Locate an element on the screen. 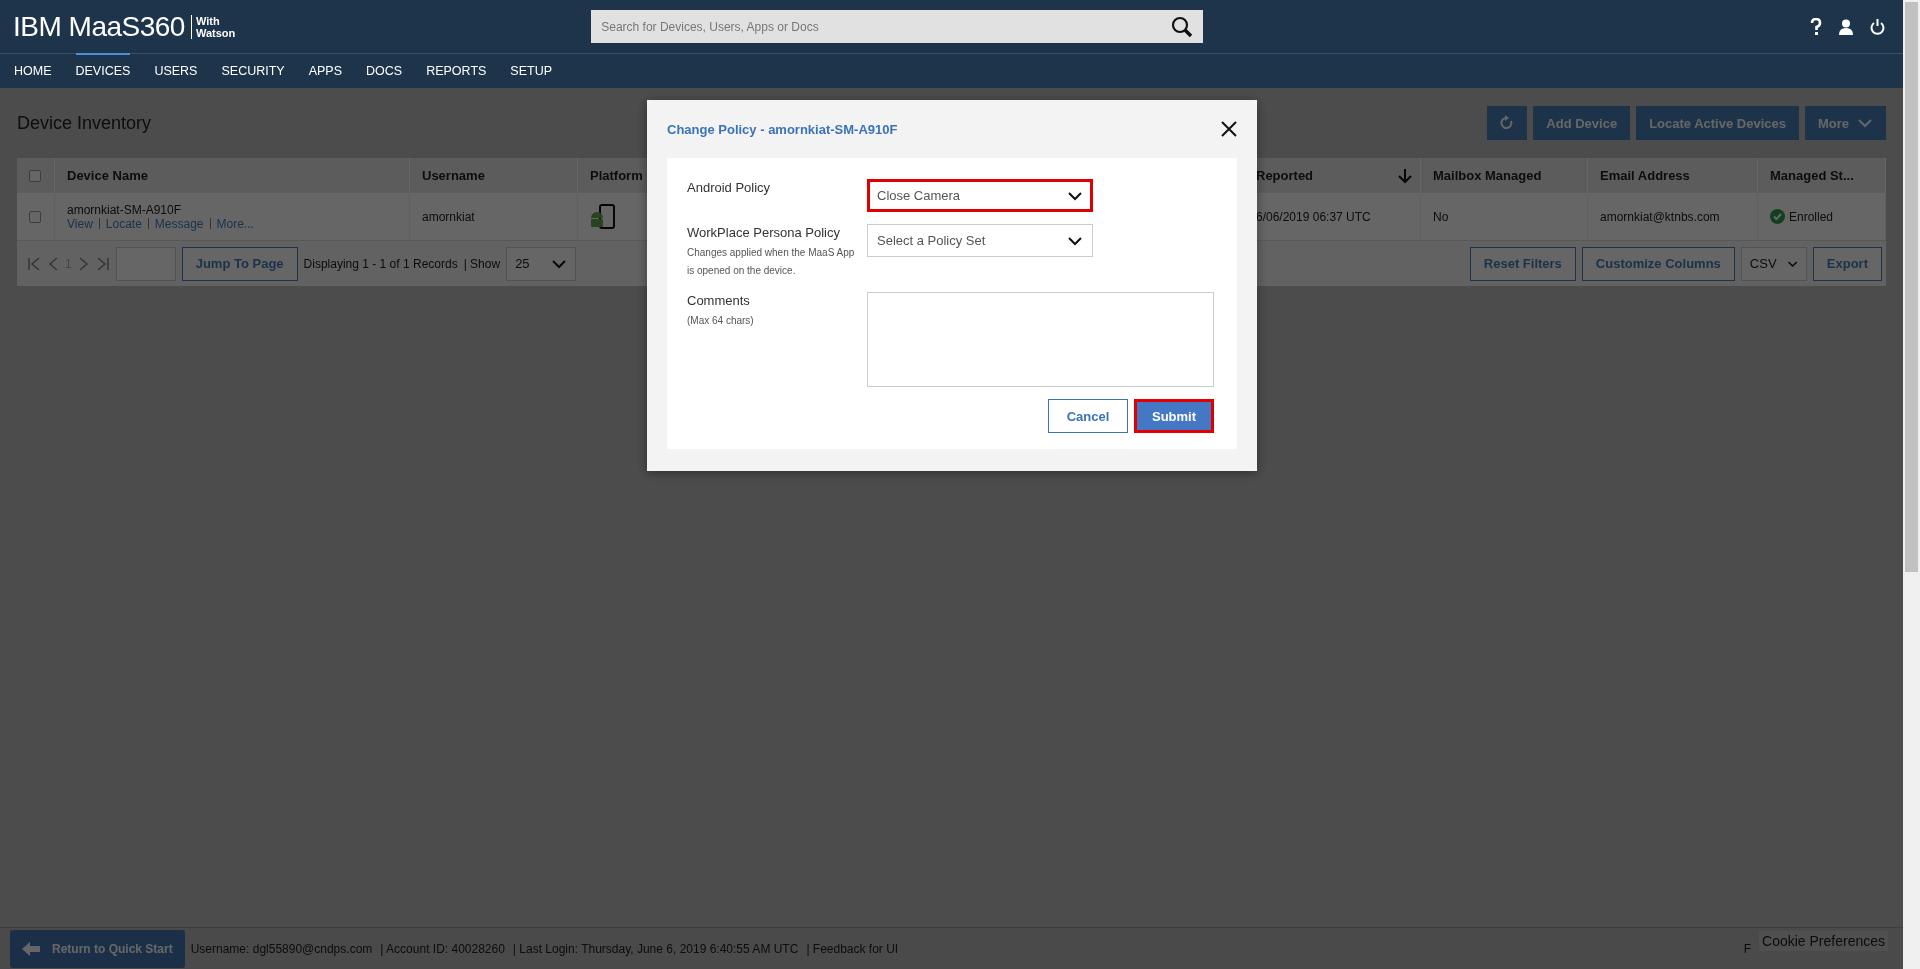  submit-button: Submit is located at coordinates (1174, 416).